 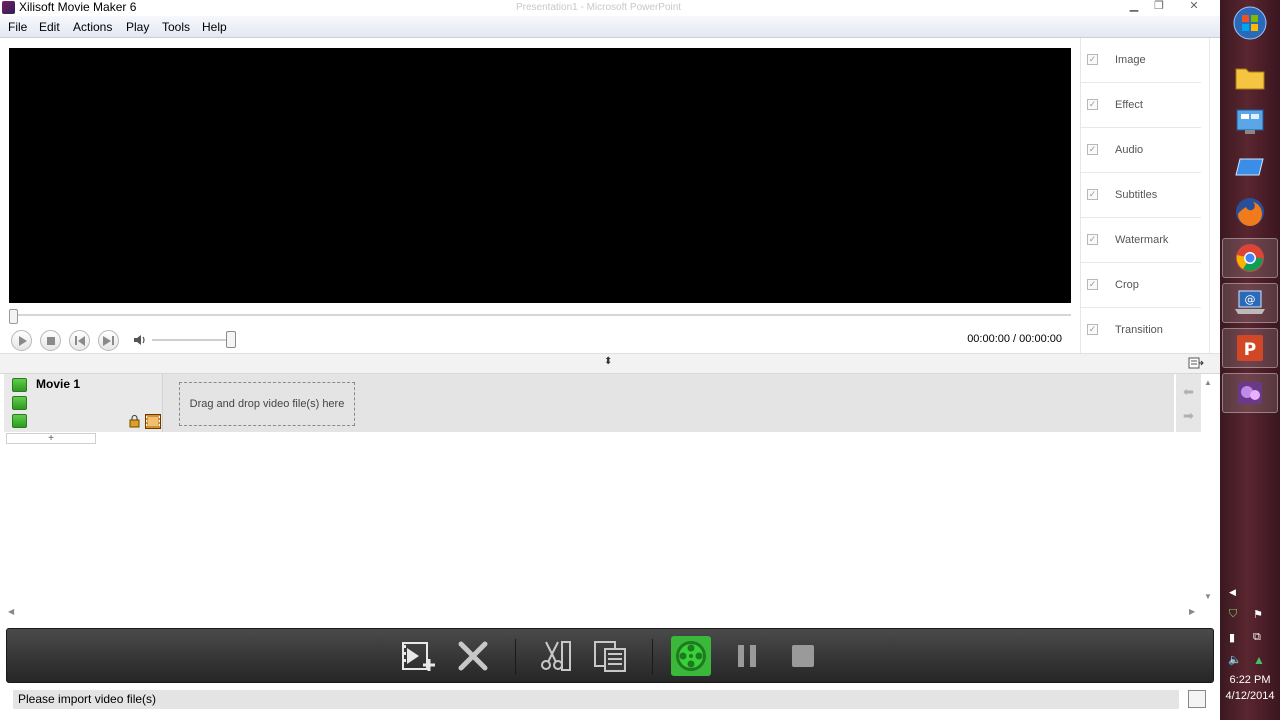 I want to click on add-video-icon, so click(x=418, y=656).